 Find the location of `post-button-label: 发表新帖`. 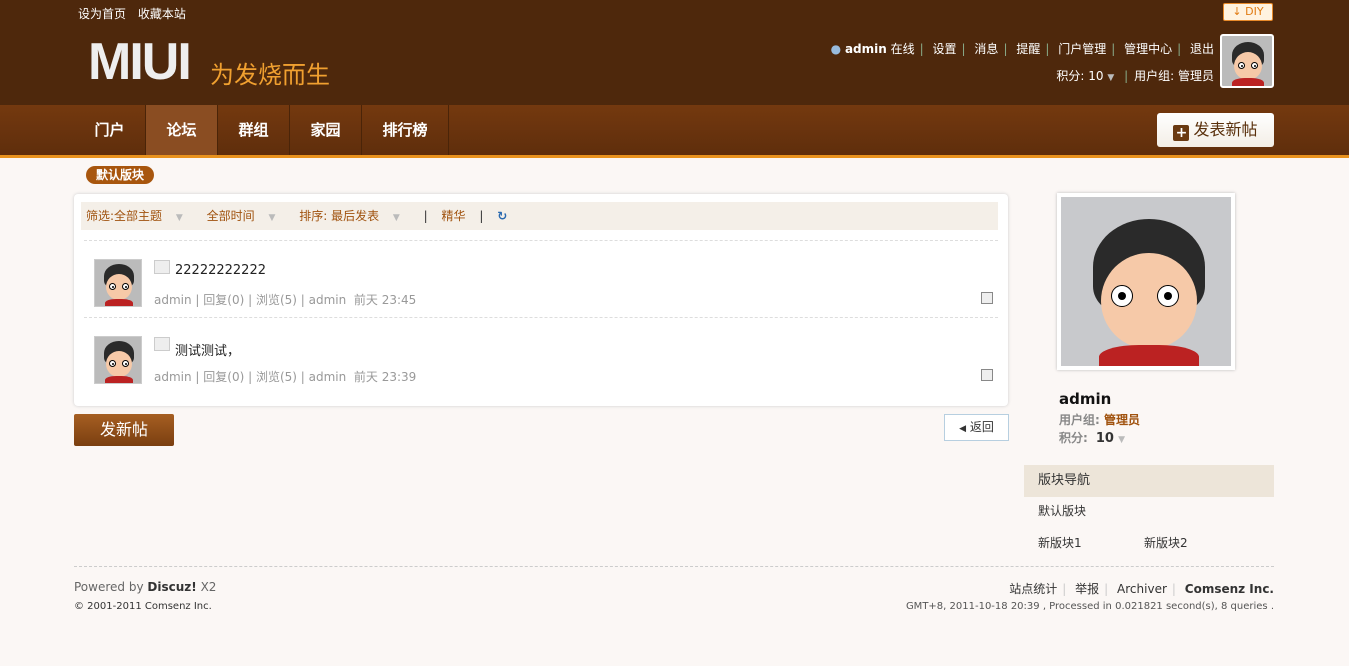

post-button-label: 发表新帖 is located at coordinates (1225, 129).